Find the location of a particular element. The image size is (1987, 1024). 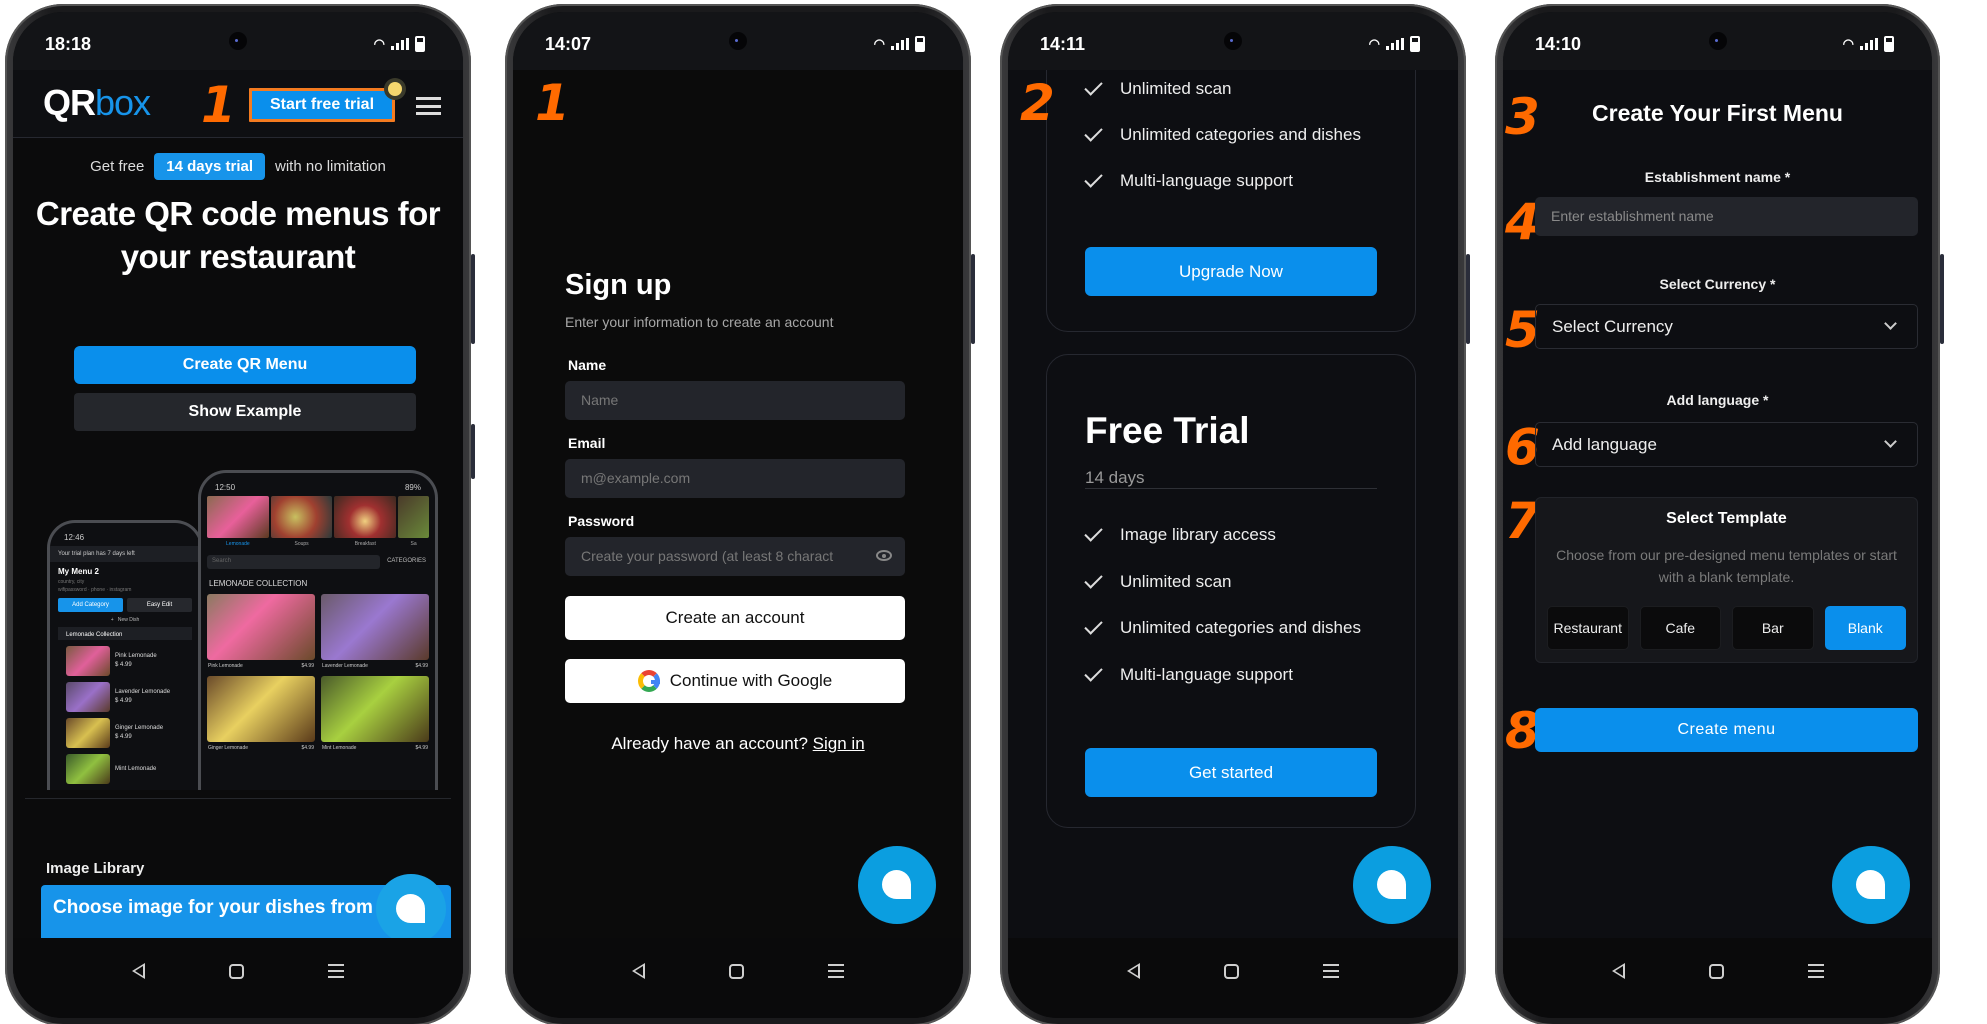

password-label: Password is located at coordinates (601, 521).